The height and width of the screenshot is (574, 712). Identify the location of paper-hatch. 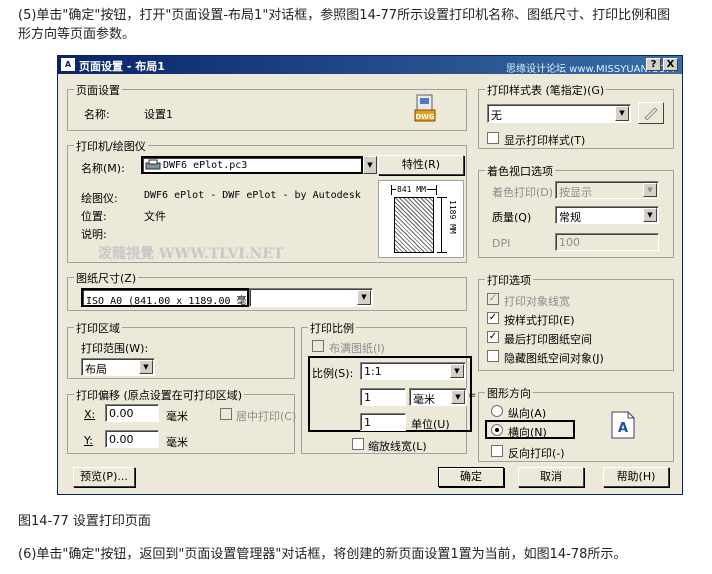
(414, 225).